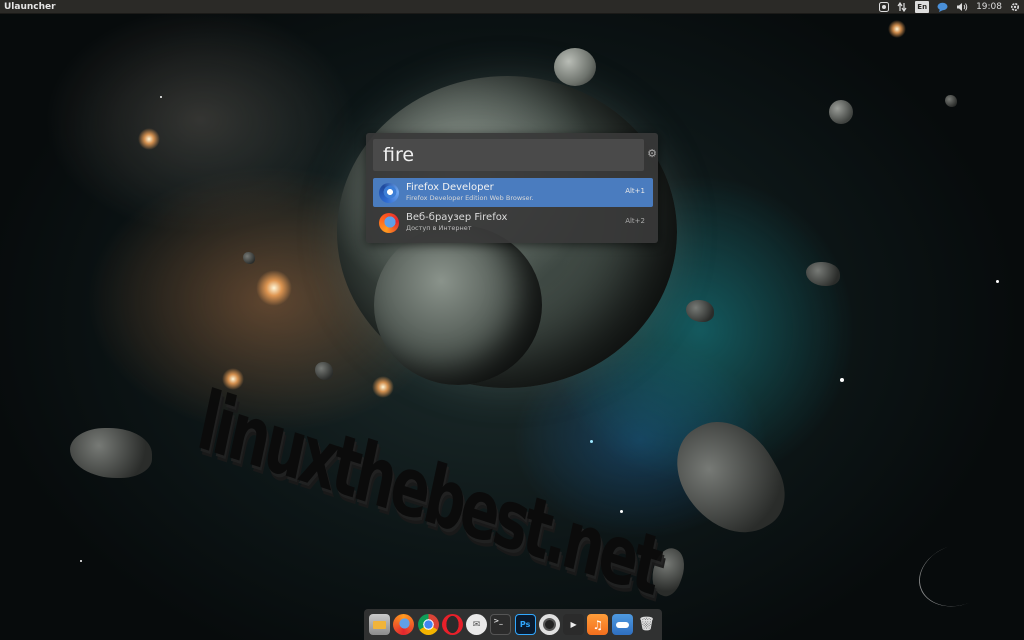 This screenshot has height=640, width=1024. I want to click on volume-icon, so click(962, 7).